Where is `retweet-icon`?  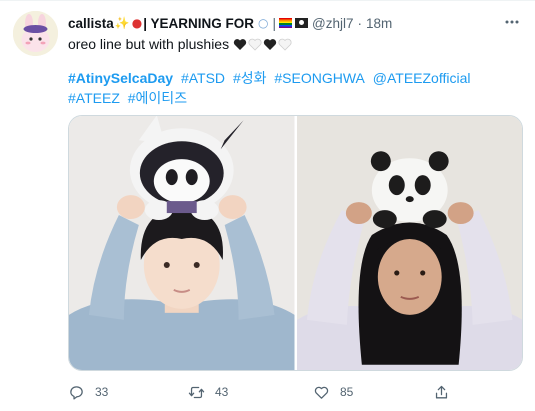
retweet-icon is located at coordinates (196, 392).